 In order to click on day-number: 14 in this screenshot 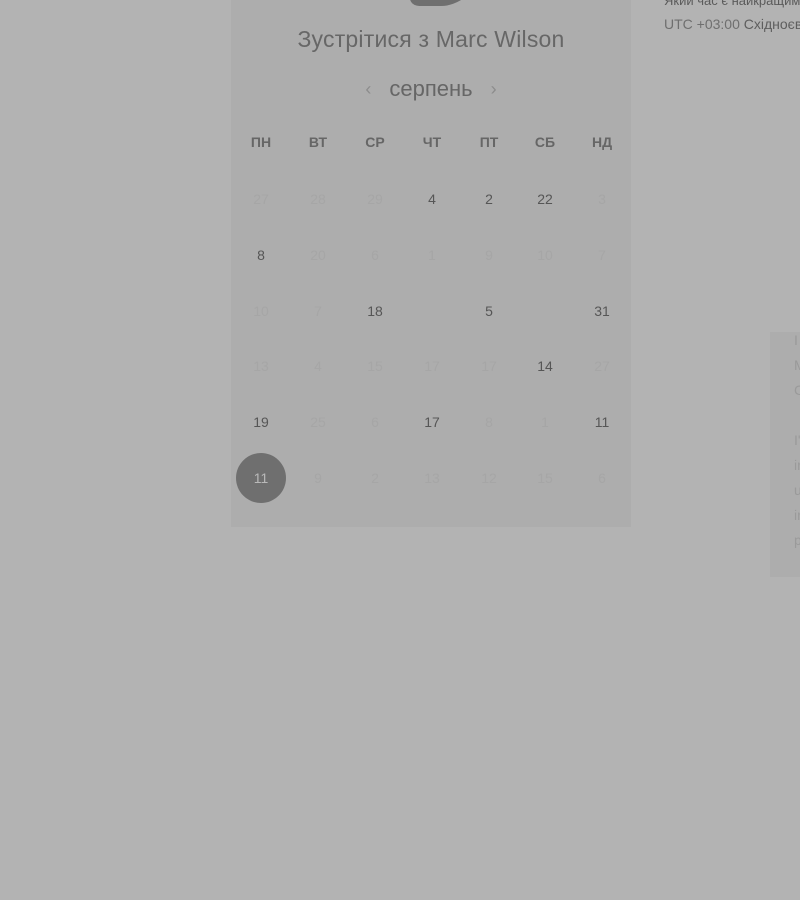, I will do `click(545, 366)`.